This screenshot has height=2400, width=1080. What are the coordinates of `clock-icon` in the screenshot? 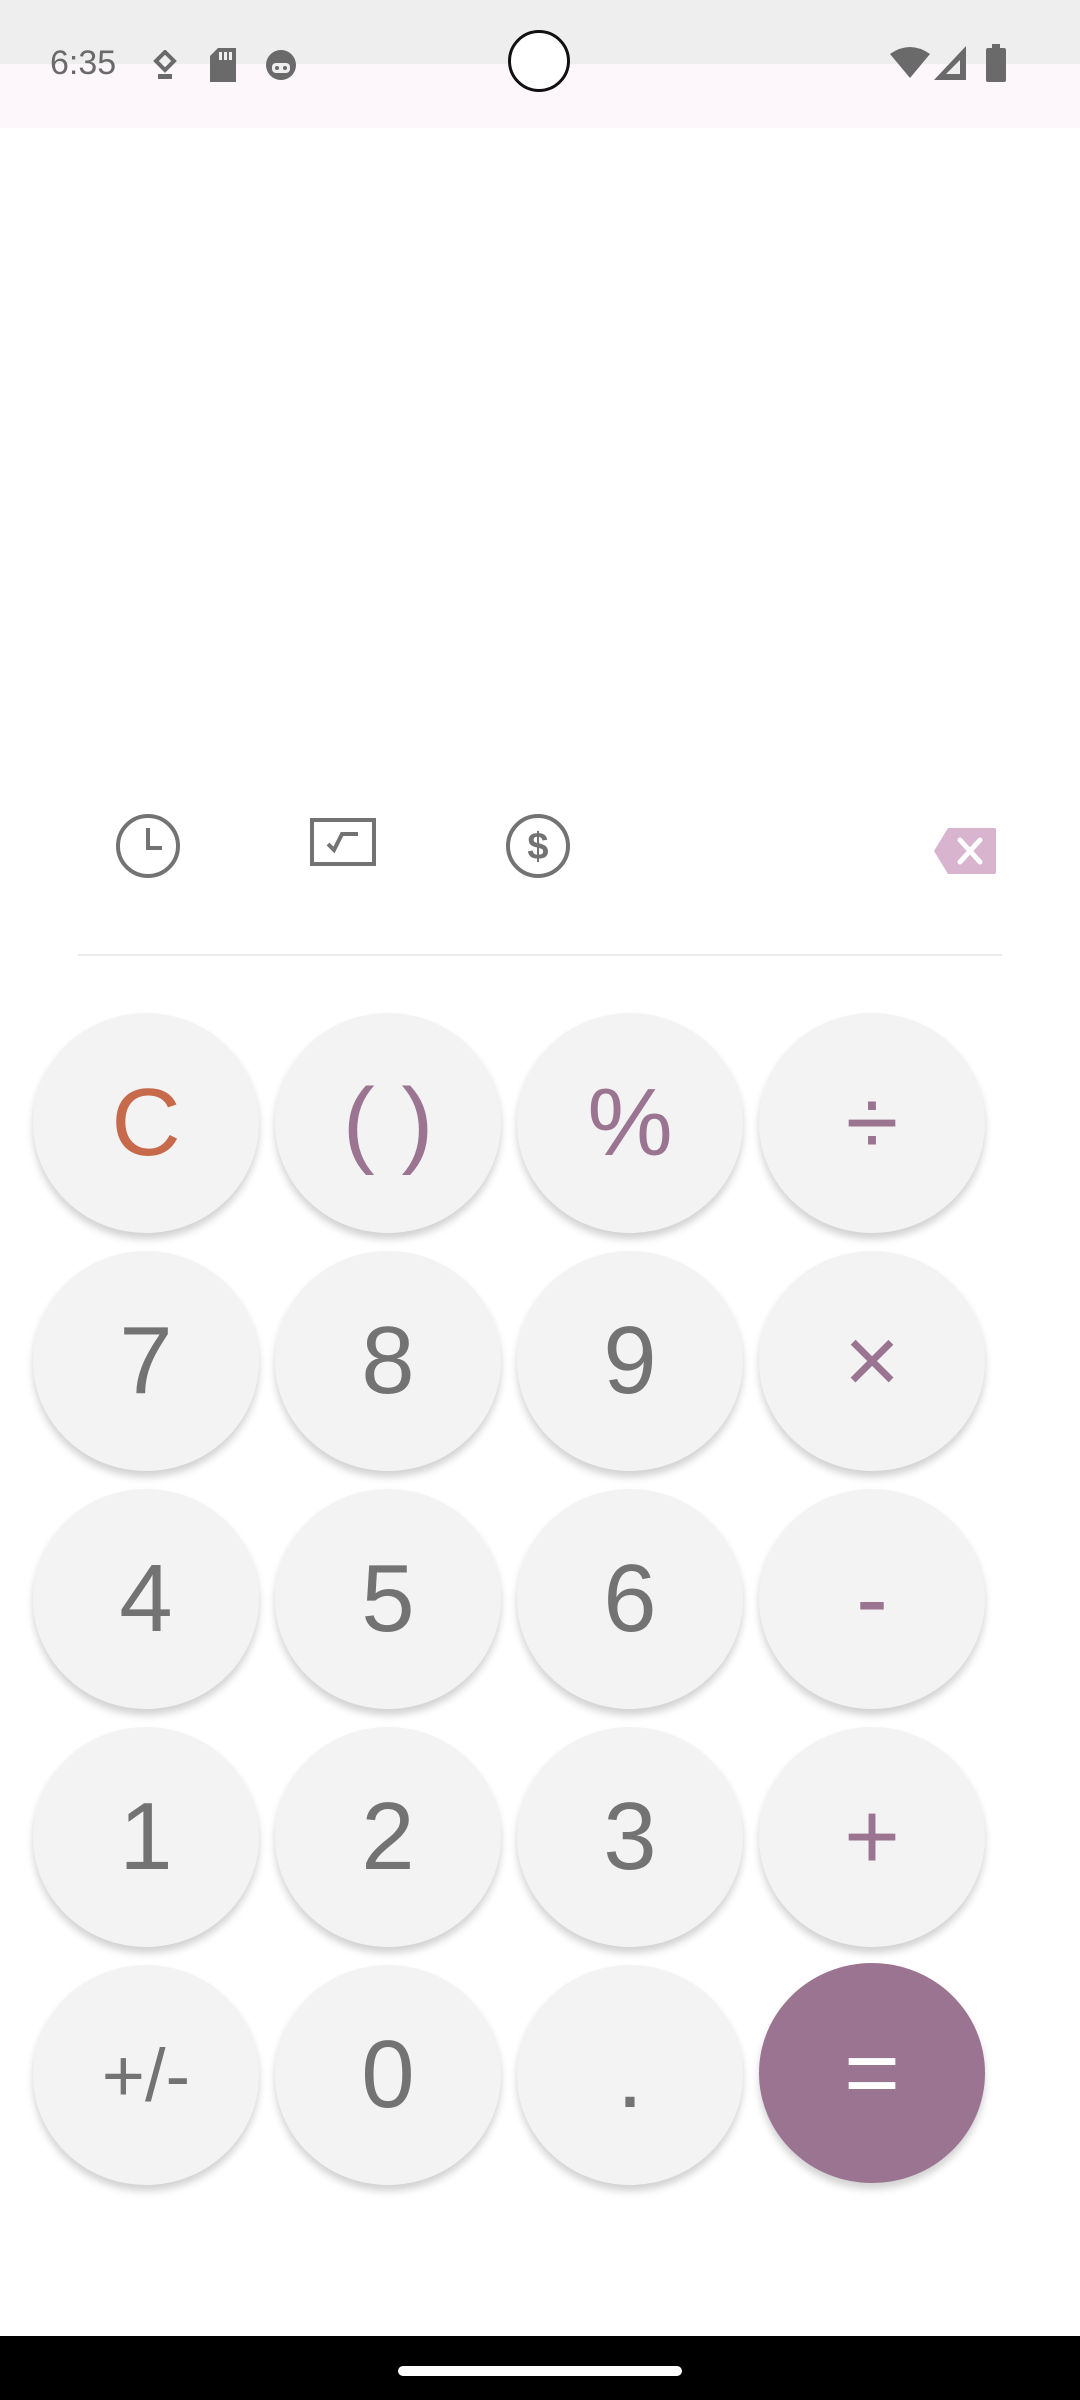 It's located at (148, 846).